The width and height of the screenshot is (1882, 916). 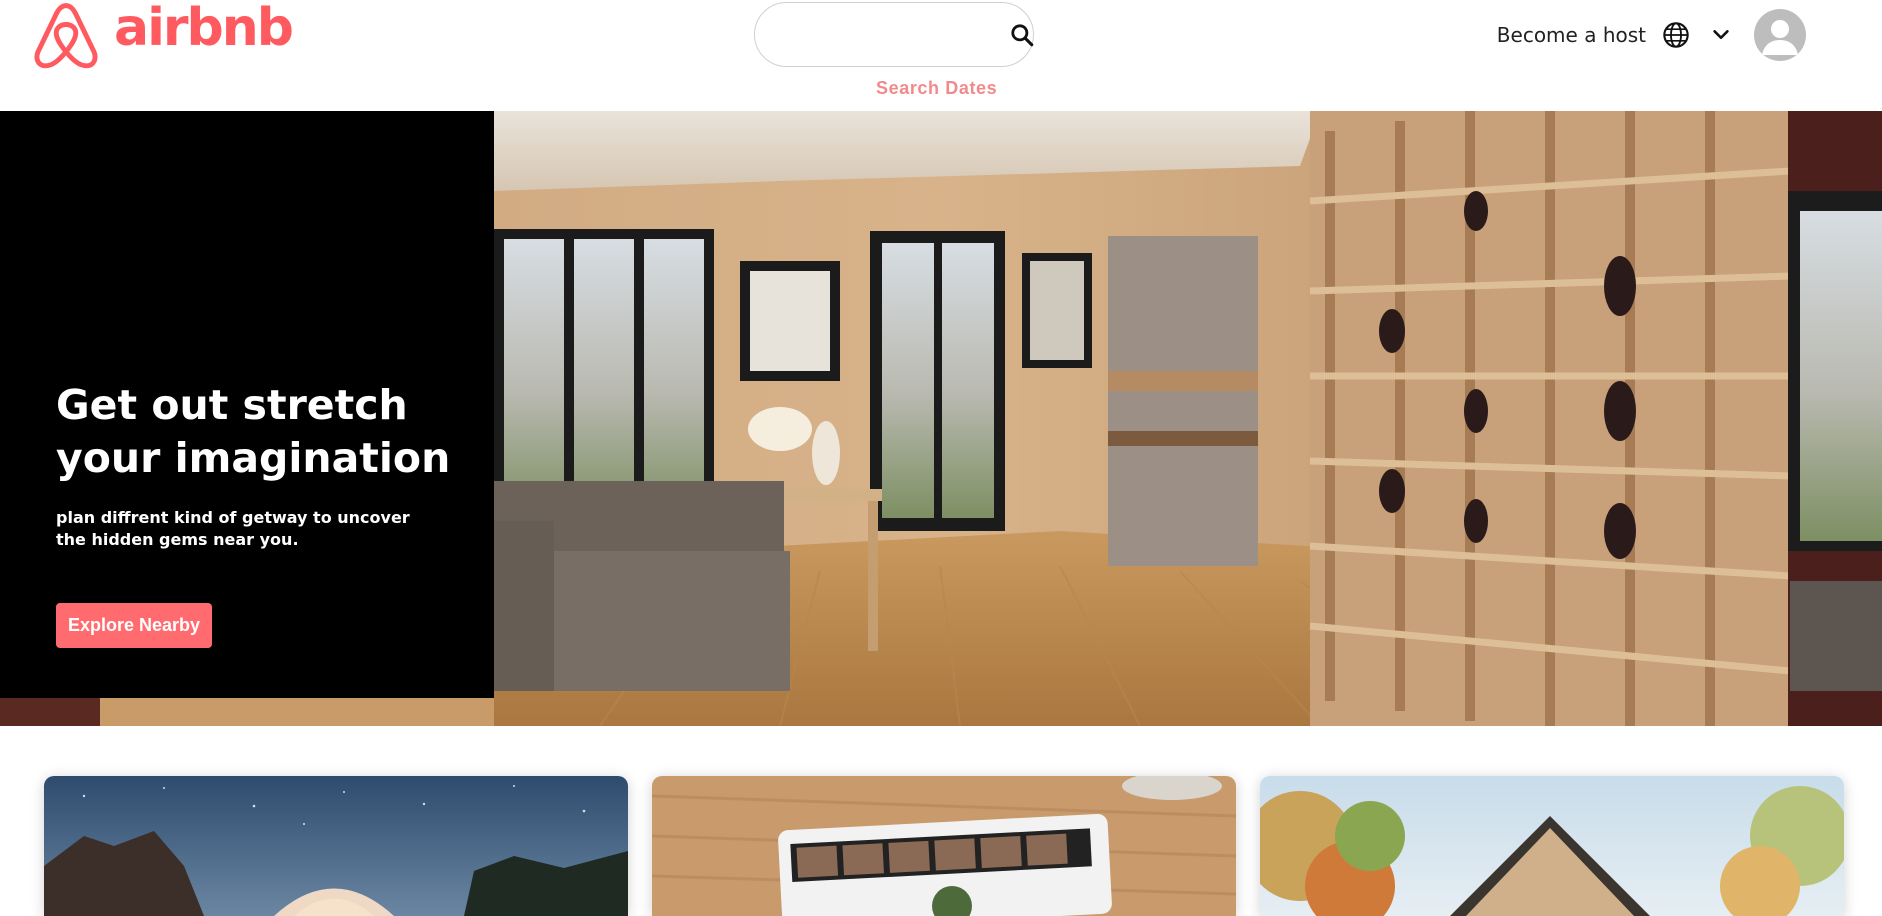 What do you see at coordinates (1676, 35) in the screenshot?
I see `globe-icon` at bounding box center [1676, 35].